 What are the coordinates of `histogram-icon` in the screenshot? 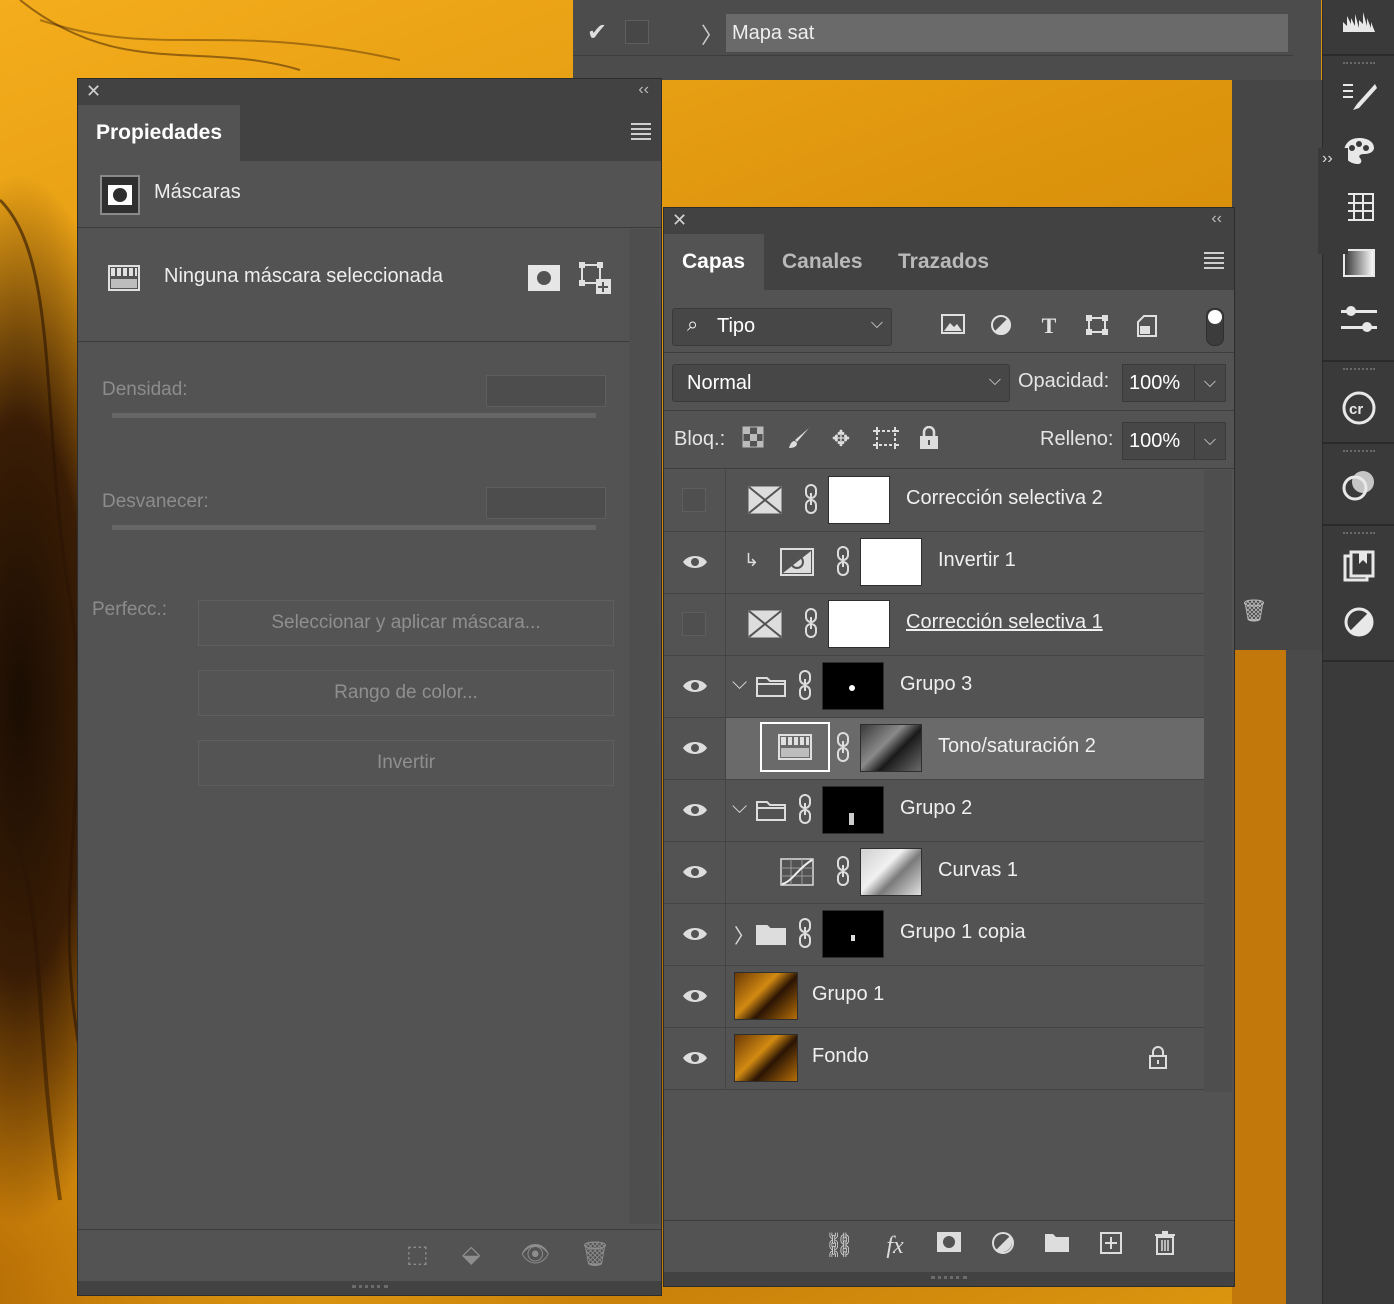 It's located at (1359, 24).